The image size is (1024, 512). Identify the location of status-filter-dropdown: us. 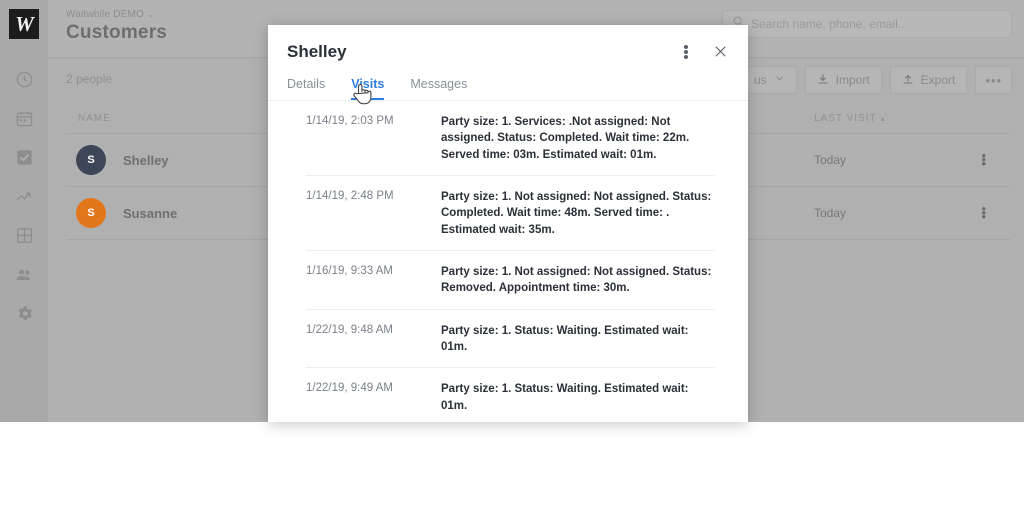
(769, 80).